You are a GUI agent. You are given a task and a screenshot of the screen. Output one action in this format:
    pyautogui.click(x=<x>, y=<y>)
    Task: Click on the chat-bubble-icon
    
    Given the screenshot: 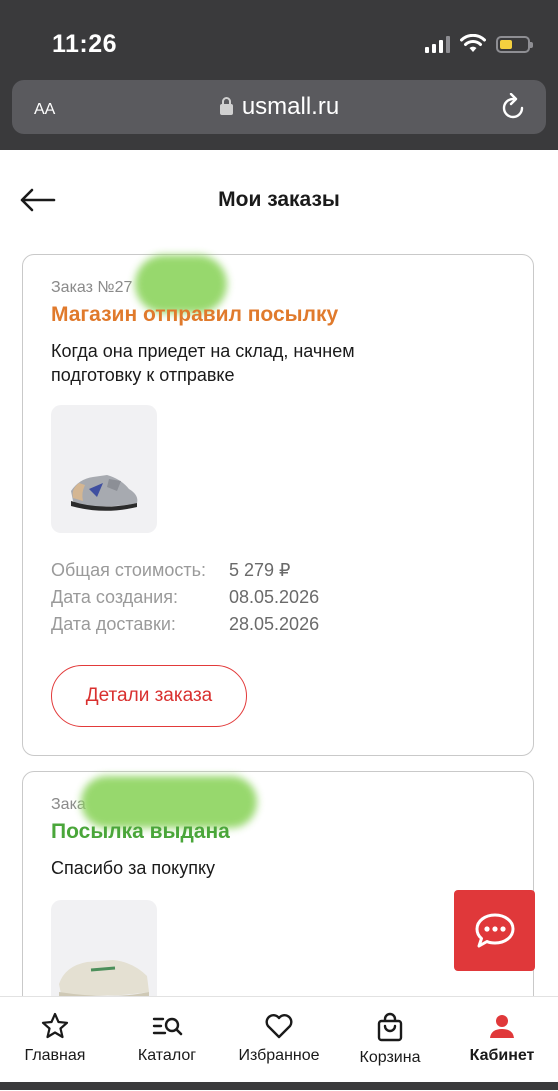 What is the action you would take?
    pyautogui.click(x=494, y=930)
    